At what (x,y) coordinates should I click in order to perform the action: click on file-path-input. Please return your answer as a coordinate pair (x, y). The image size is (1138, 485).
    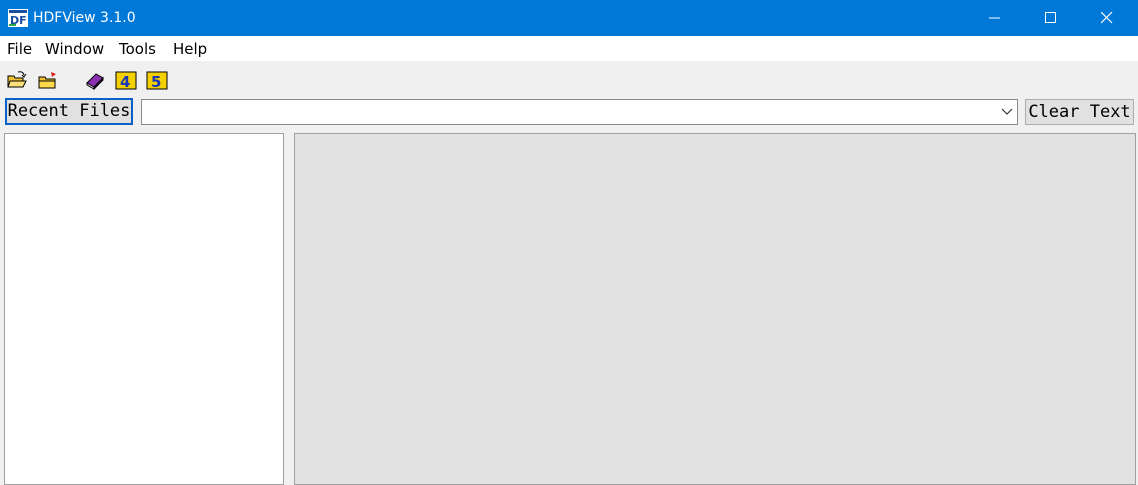
    Looking at the image, I should click on (567, 112).